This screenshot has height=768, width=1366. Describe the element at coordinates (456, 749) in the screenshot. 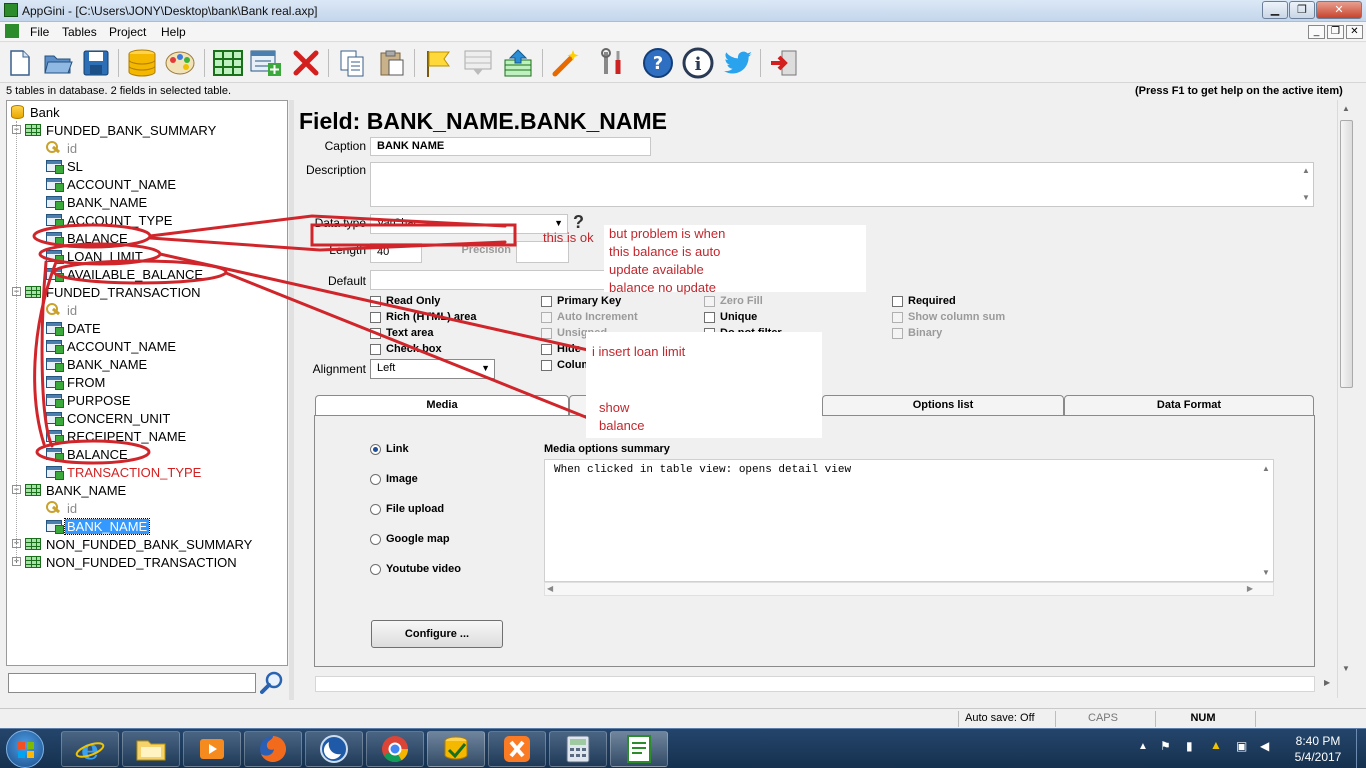

I see `appgini-icon` at that location.